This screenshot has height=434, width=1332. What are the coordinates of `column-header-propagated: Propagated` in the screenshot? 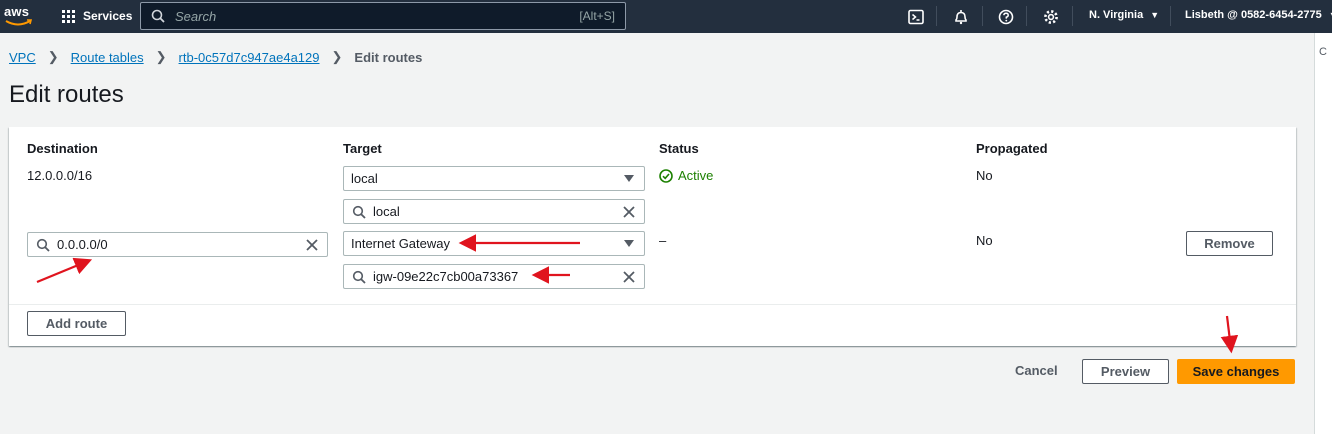 It's located at (1012, 148).